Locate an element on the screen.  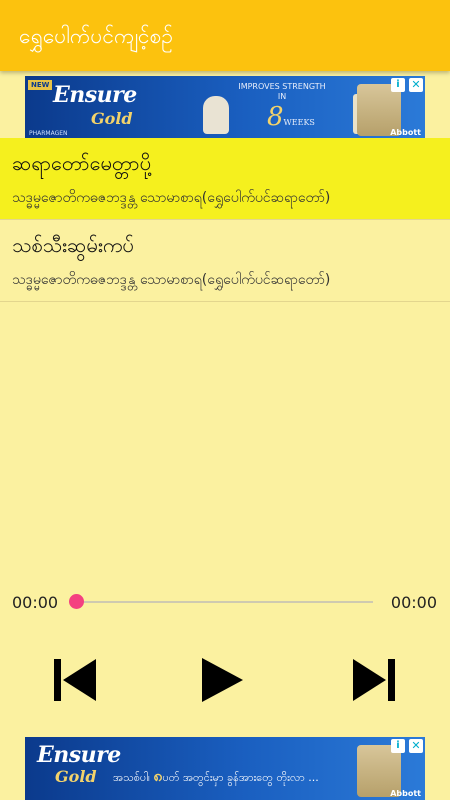
skip-previous-button is located at coordinates (76, 680).